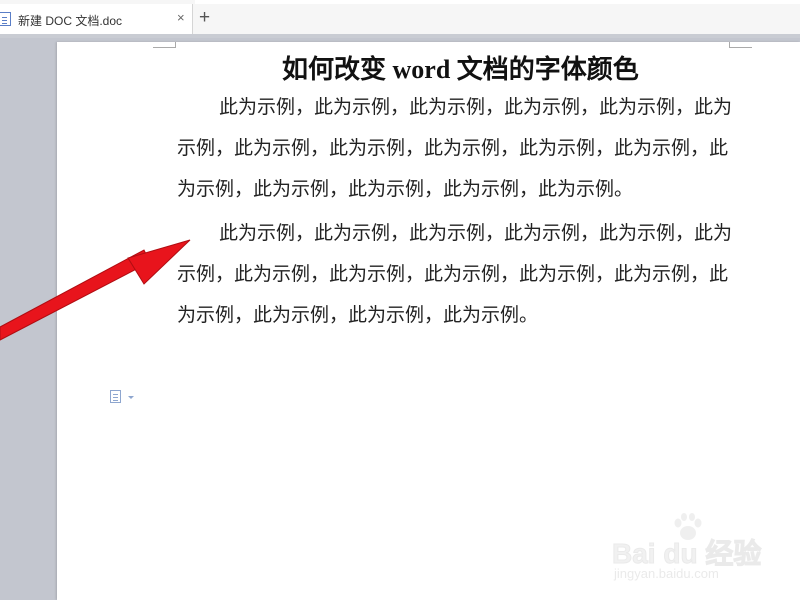 Image resolution: width=800 pixels, height=600 pixels. Describe the element at coordinates (400, 19) in the screenshot. I see `tab-bar: 新建 DOC 文档.doc × +` at that location.